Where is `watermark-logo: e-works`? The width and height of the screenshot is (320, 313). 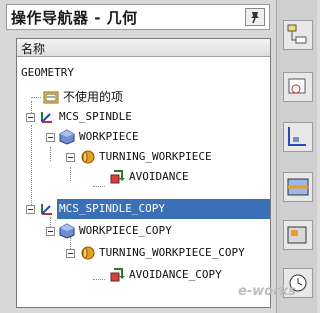 watermark-logo: e-works is located at coordinates (267, 291).